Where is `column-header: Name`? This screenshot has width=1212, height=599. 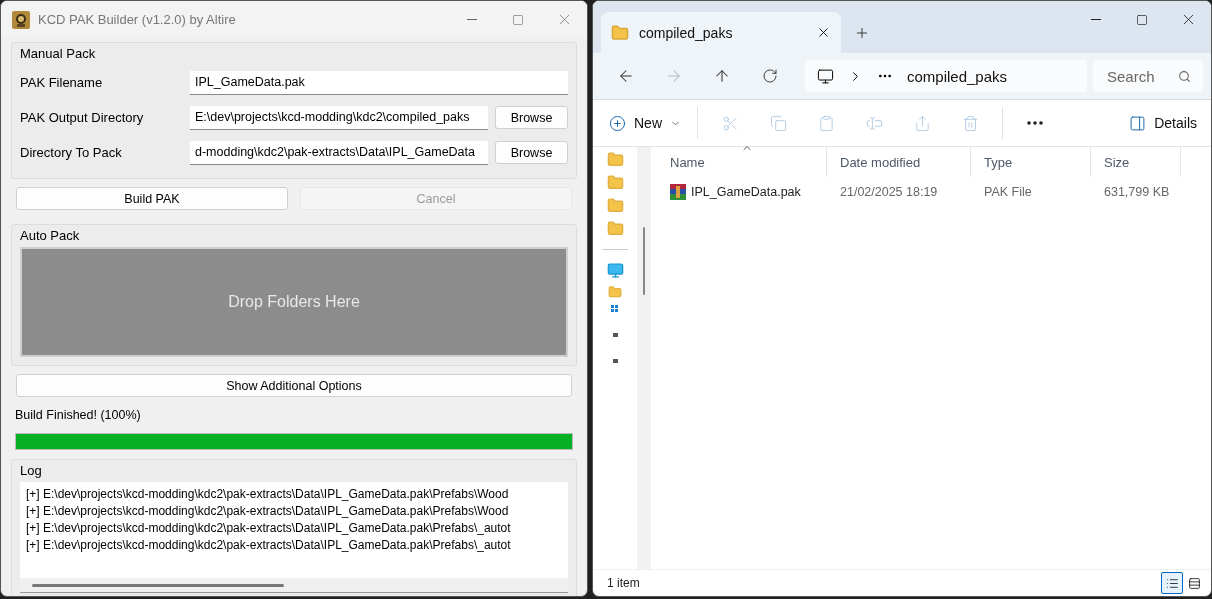 column-header: Name is located at coordinates (742, 162).